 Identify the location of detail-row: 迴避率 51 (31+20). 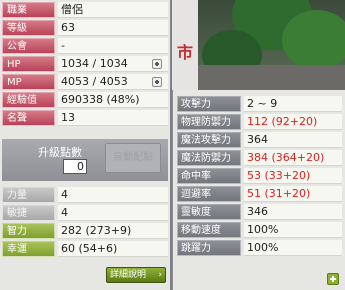
(259, 194).